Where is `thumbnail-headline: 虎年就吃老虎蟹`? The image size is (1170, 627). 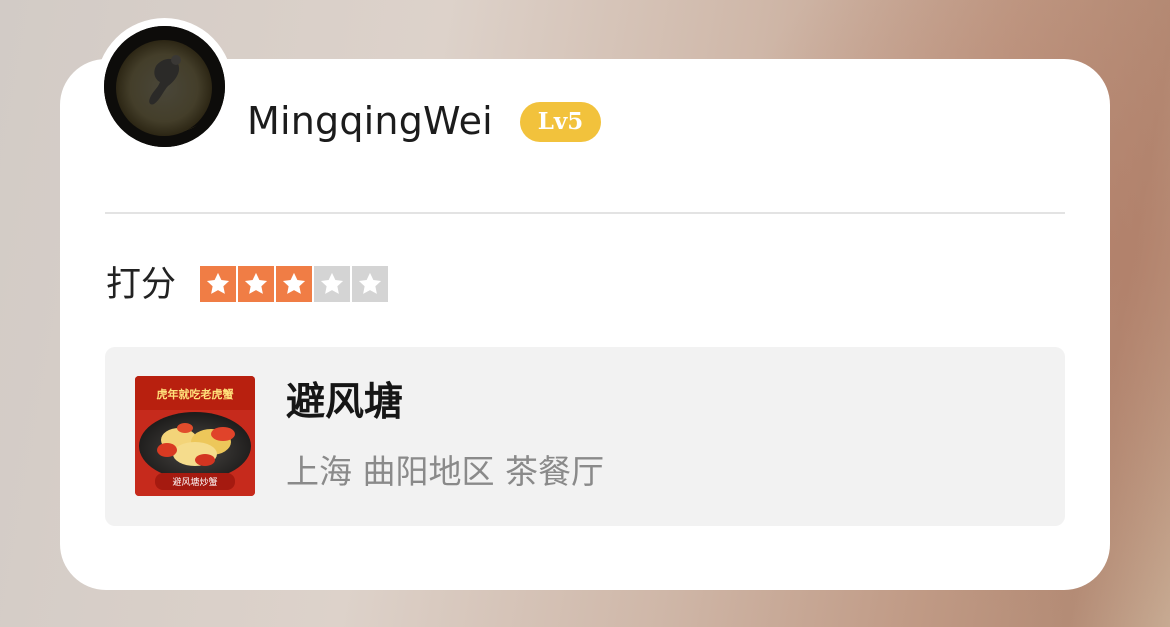
thumbnail-headline: 虎年就吃老虎蟹 is located at coordinates (195, 394).